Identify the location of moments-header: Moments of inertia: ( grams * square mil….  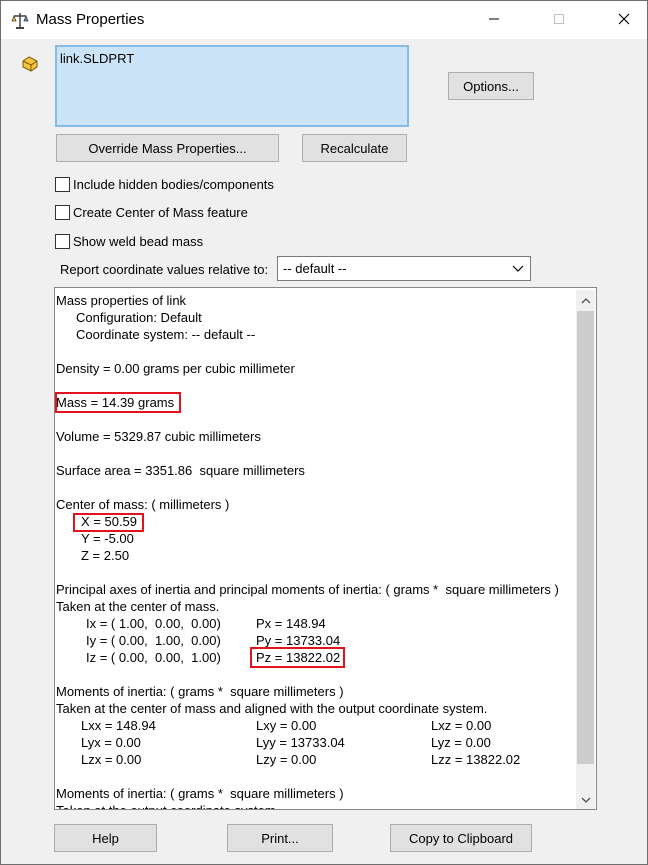
(200, 691).